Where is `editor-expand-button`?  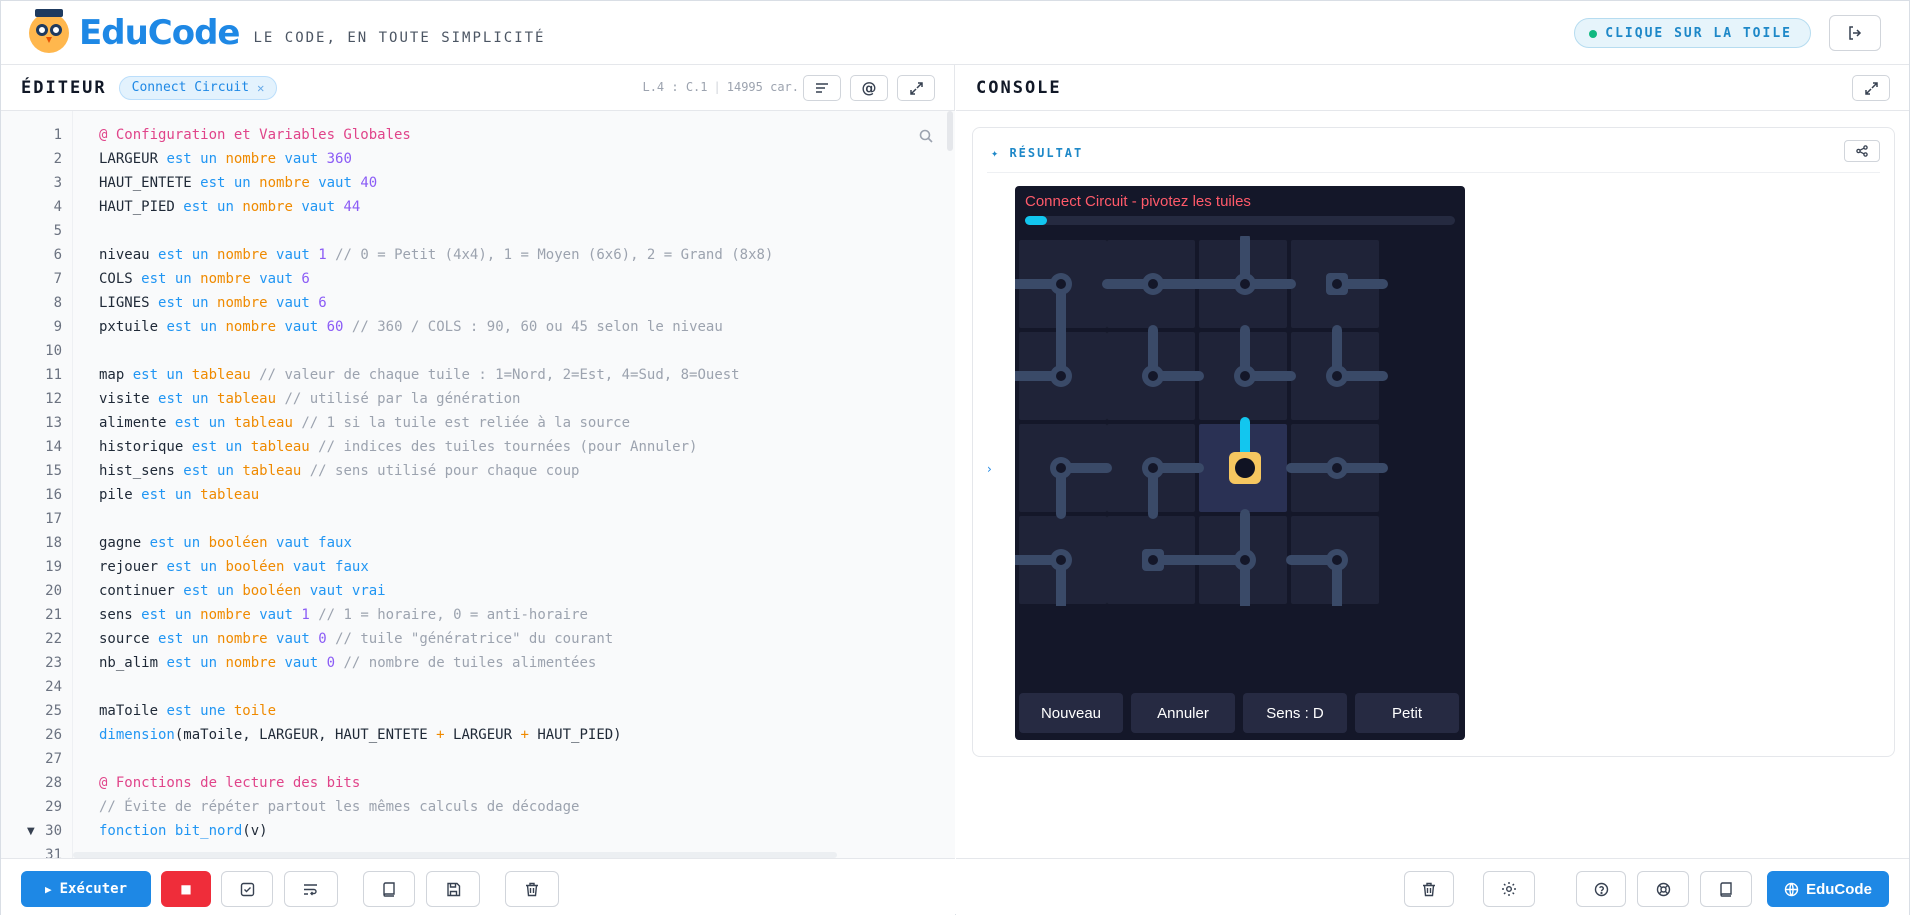
editor-expand-button is located at coordinates (916, 88).